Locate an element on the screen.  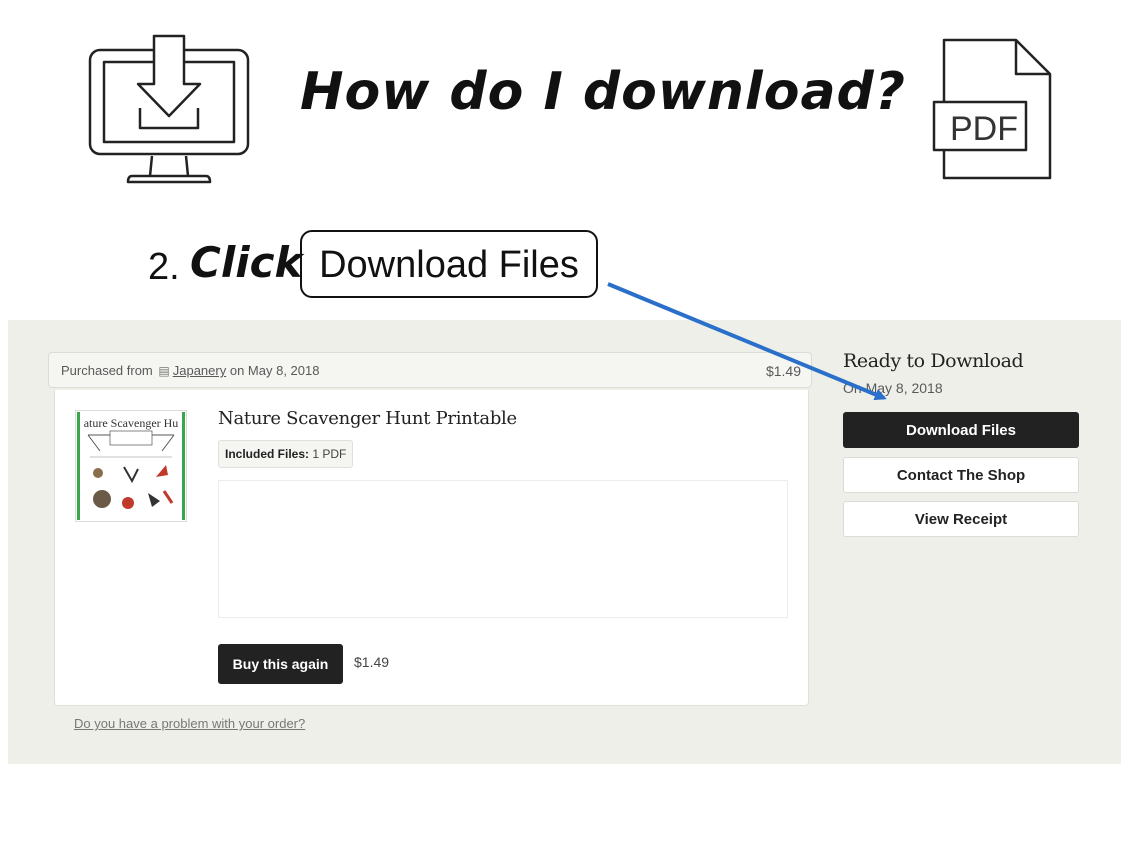
ready-date: On May 8, 2018 is located at coordinates (893, 388).